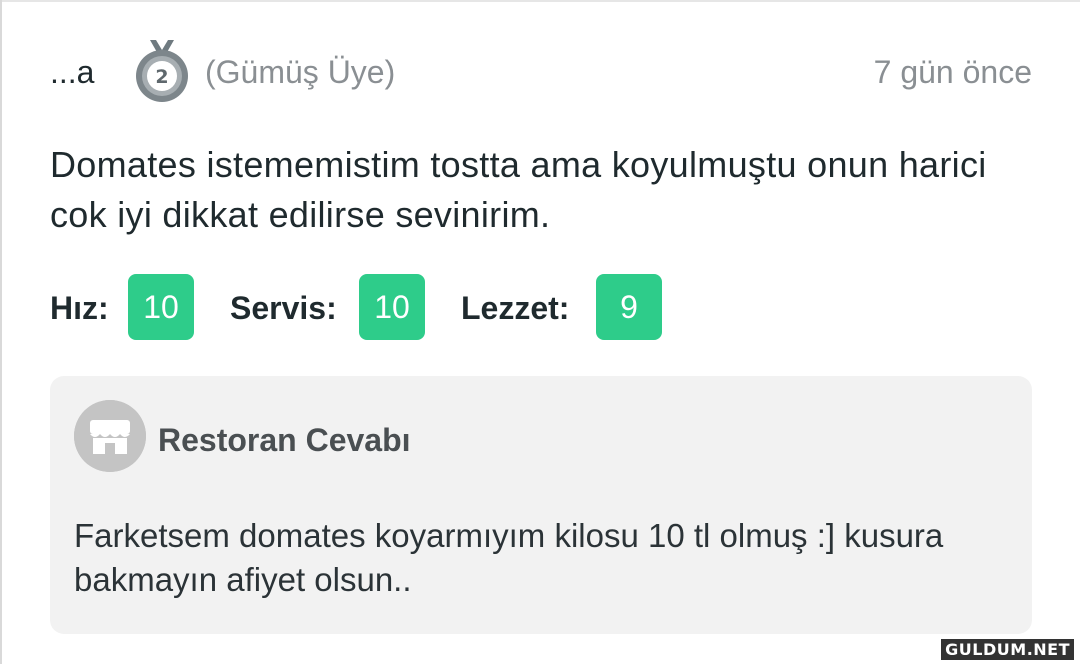 The height and width of the screenshot is (664, 1080). I want to click on score-badge: 9, so click(629, 307).